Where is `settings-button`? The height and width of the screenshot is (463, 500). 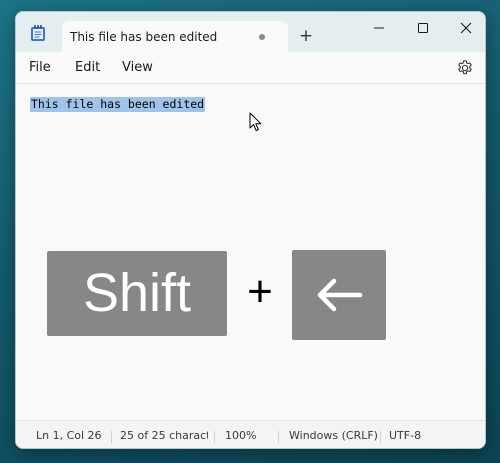
settings-button is located at coordinates (465, 68).